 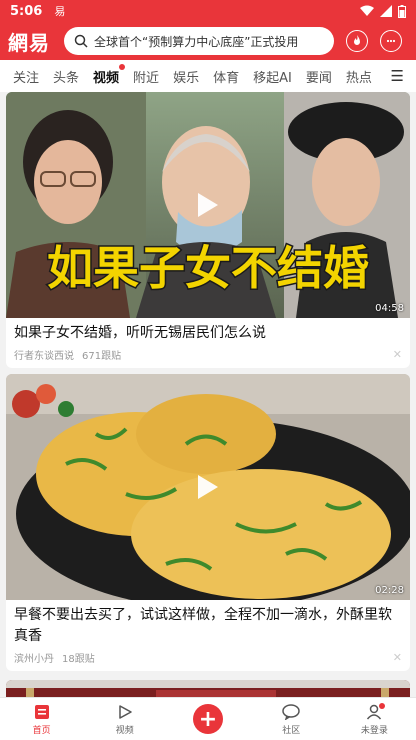 I want to click on tab-ai: 移起AI, so click(x=272, y=76).